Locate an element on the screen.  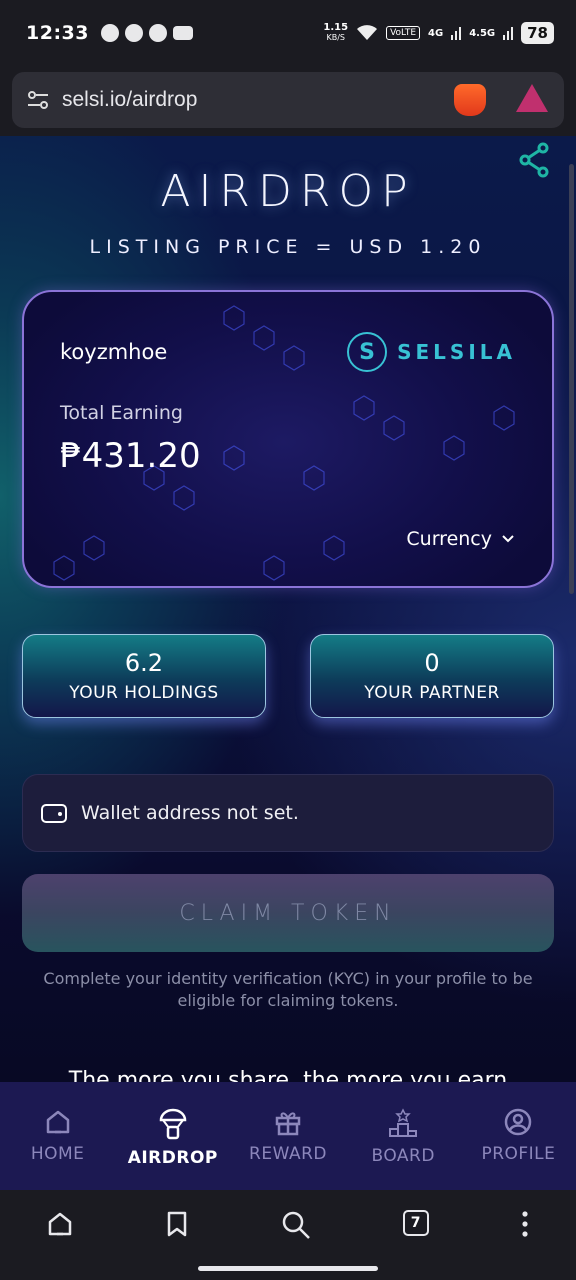
partner-label: YOUR PARTNER is located at coordinates (432, 693).